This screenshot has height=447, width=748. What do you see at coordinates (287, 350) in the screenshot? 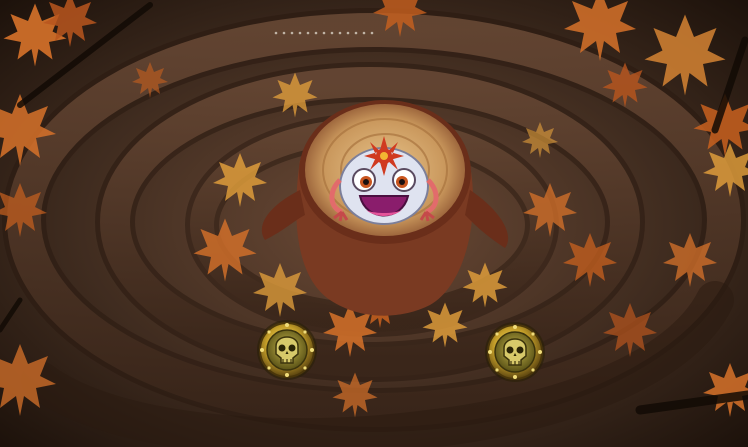
I see `skull-hole-left` at bounding box center [287, 350].